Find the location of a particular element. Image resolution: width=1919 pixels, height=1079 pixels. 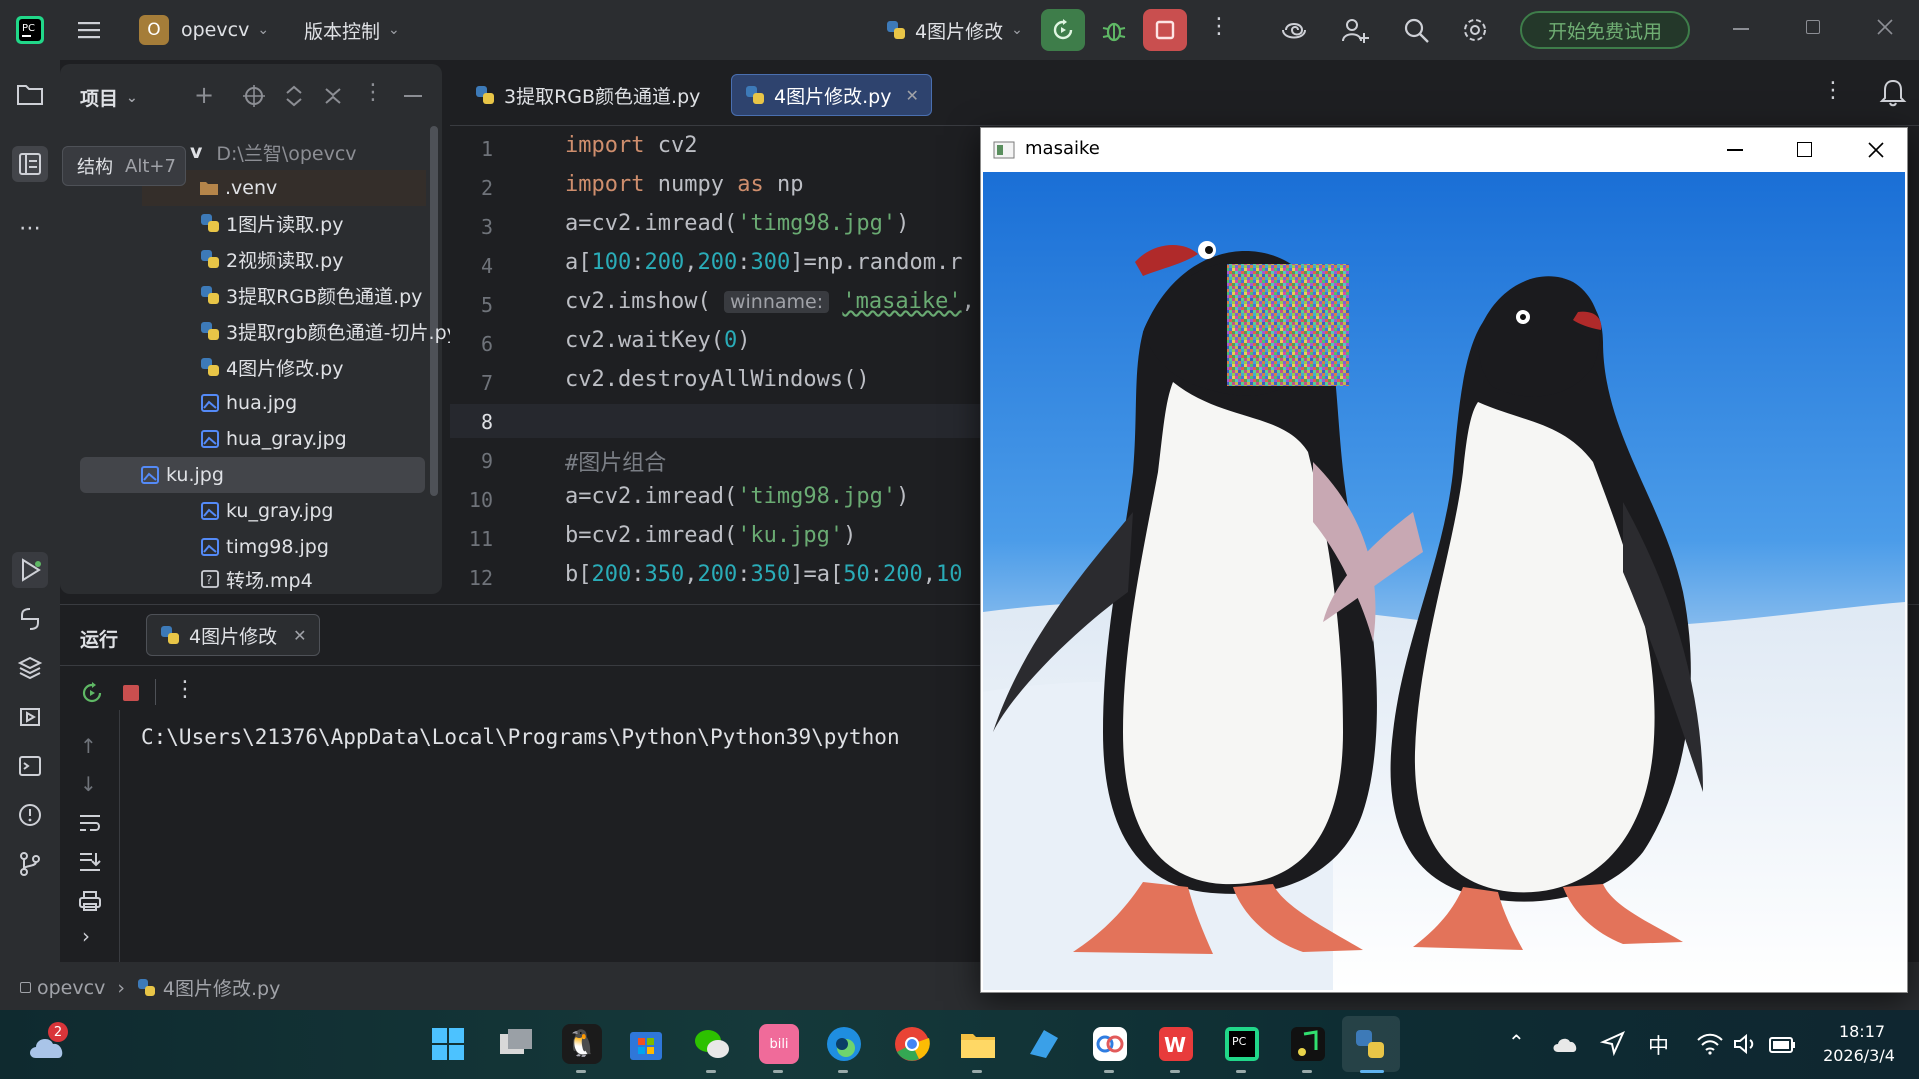

services-tool-button is located at coordinates (30, 668).